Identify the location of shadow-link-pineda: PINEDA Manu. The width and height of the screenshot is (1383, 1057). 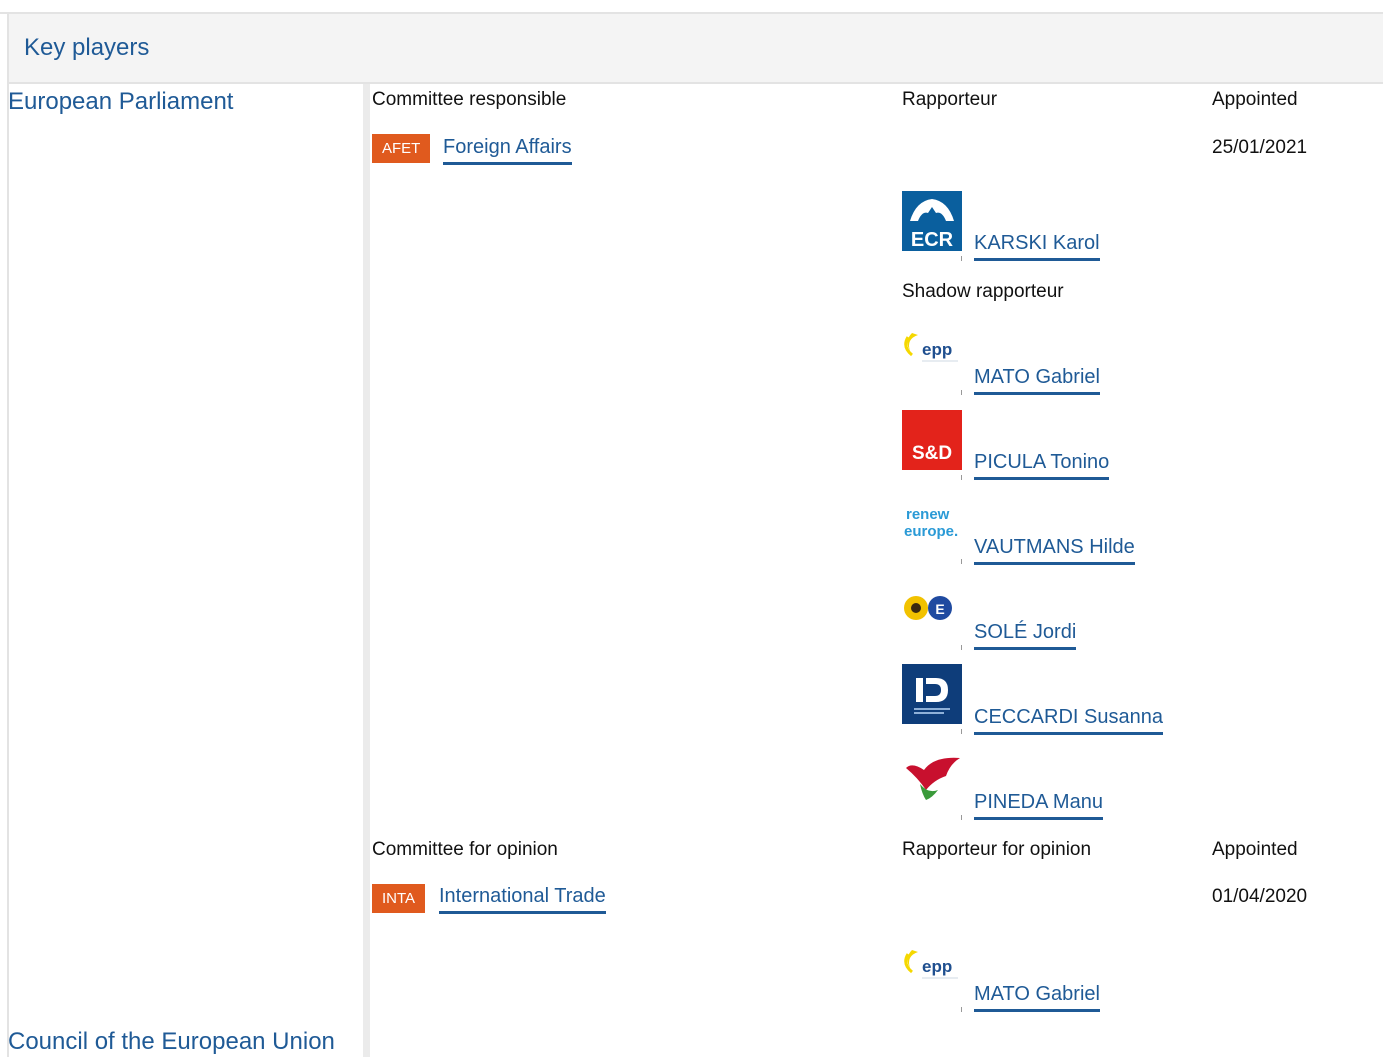
(1038, 805).